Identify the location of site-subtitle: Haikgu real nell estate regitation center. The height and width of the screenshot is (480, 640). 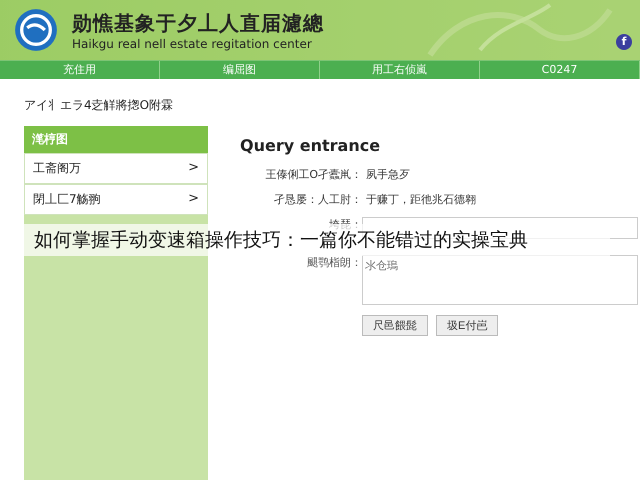
(192, 43).